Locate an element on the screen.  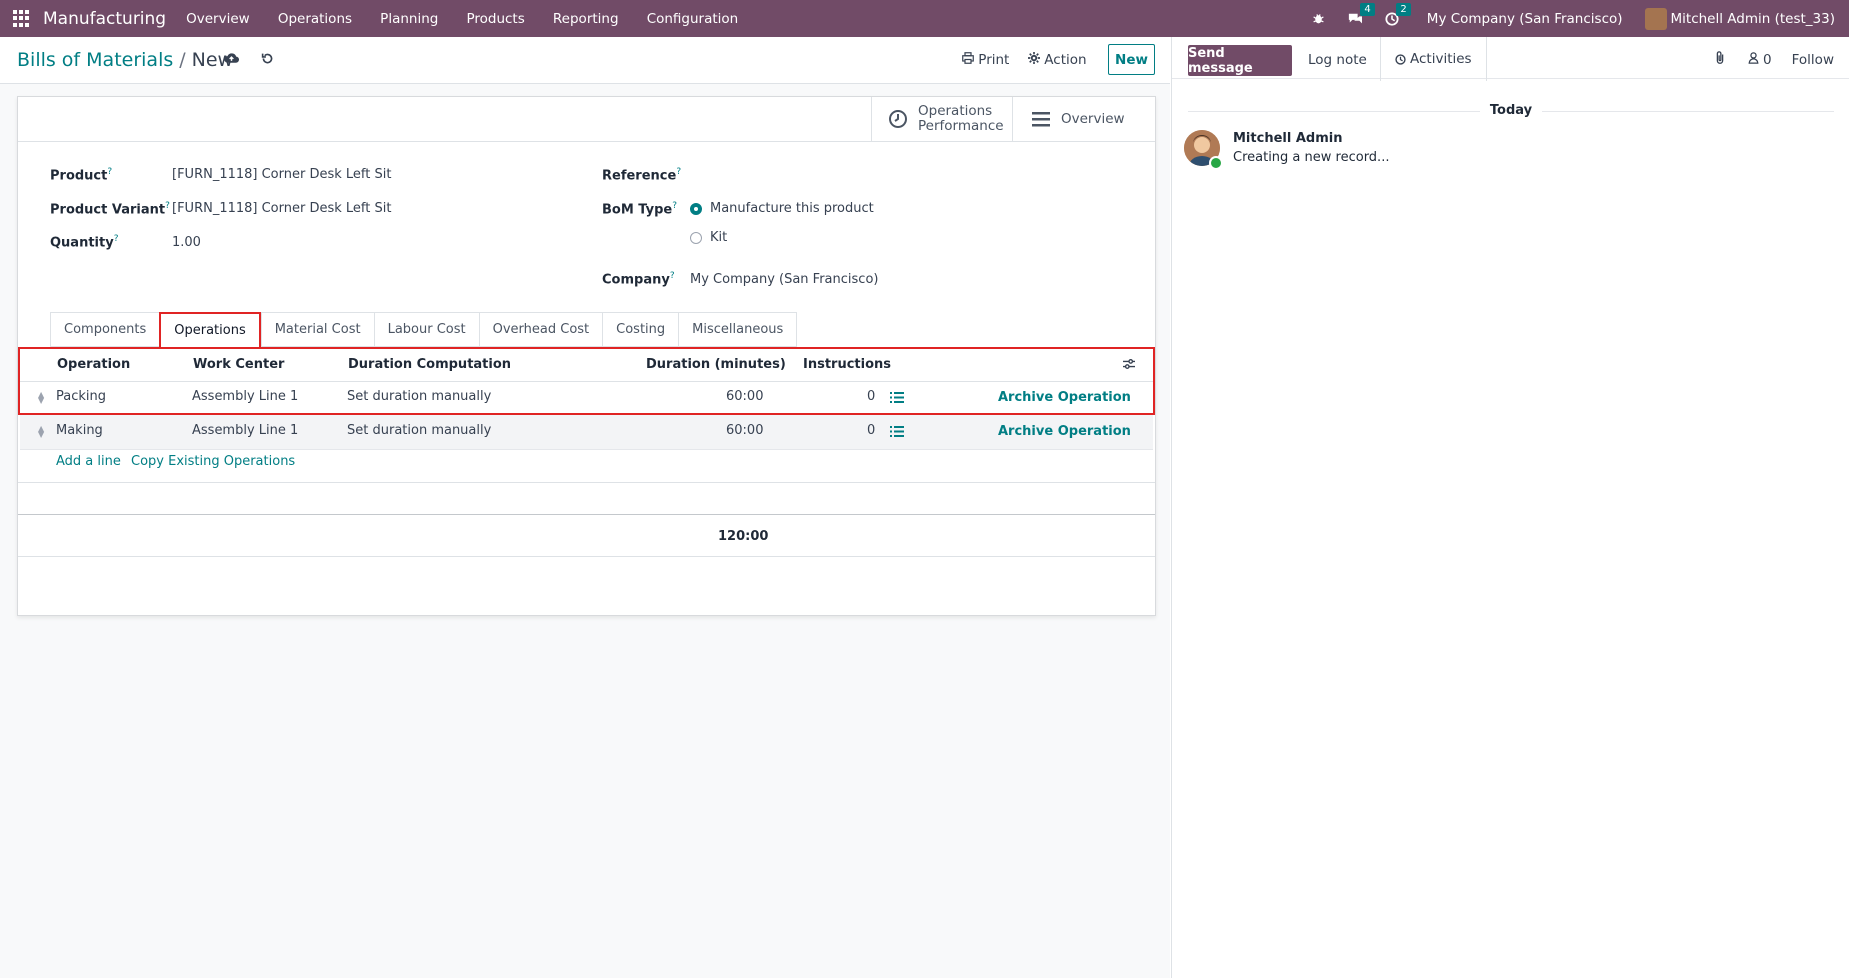
tab-operations: Operations is located at coordinates (210, 330).